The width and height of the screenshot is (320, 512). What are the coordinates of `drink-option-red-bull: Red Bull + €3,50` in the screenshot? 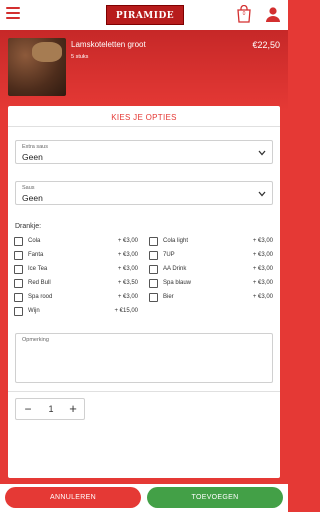 It's located at (76, 284).